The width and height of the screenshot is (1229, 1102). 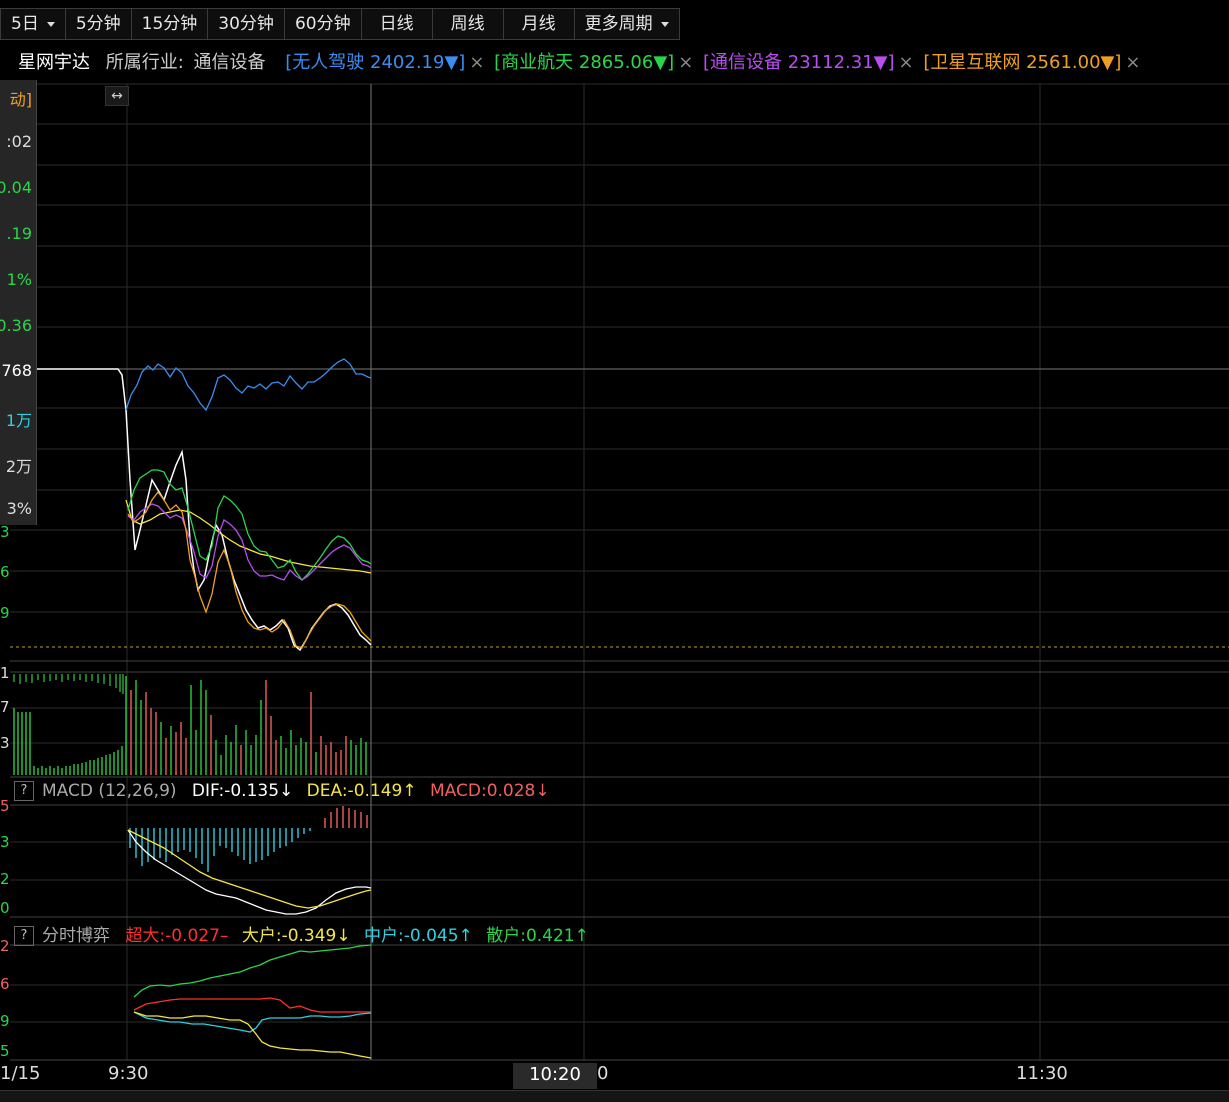 I want to click on panel-avg: 0.36, so click(x=16, y=325).